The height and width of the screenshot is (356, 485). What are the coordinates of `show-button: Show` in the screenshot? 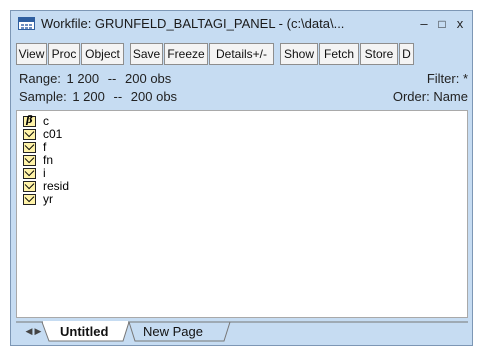 It's located at (299, 54).